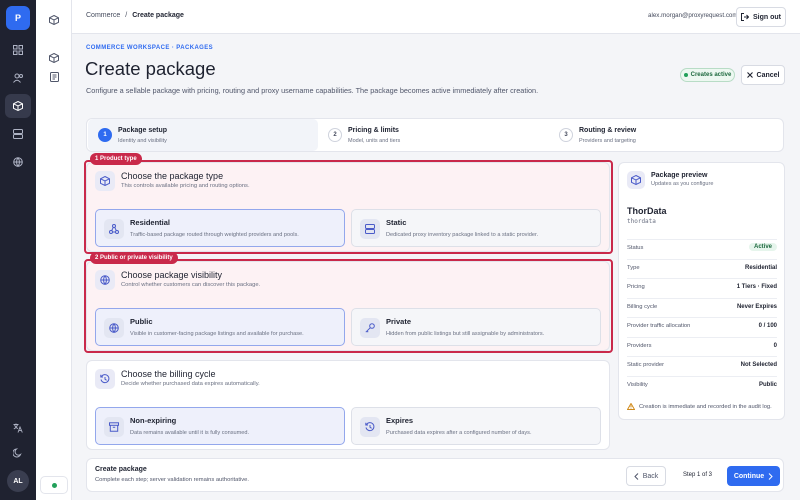 The height and width of the screenshot is (500, 800). Describe the element at coordinates (745, 17) in the screenshot. I see `sign-out-icon` at that location.